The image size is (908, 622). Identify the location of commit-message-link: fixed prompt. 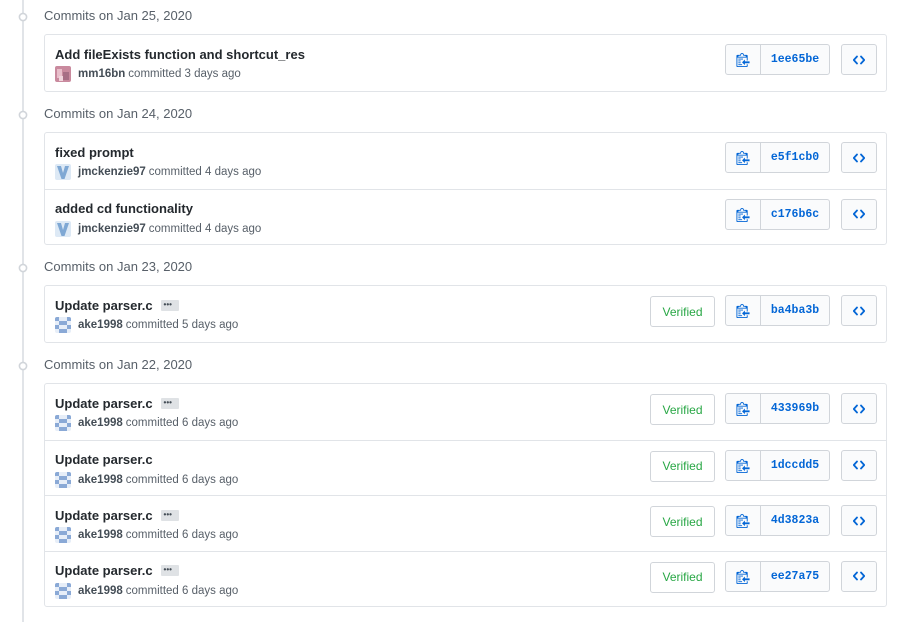
(94, 152).